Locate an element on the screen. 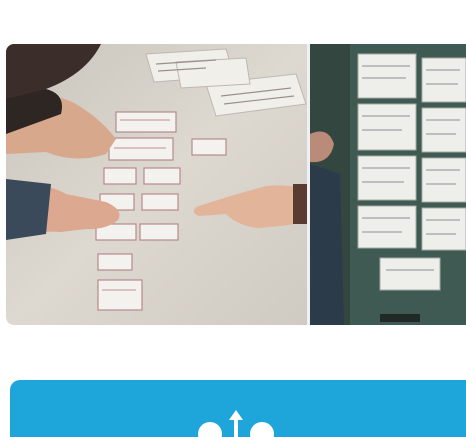 This screenshot has height=437, width=466. feature-banner is located at coordinates (238, 408).